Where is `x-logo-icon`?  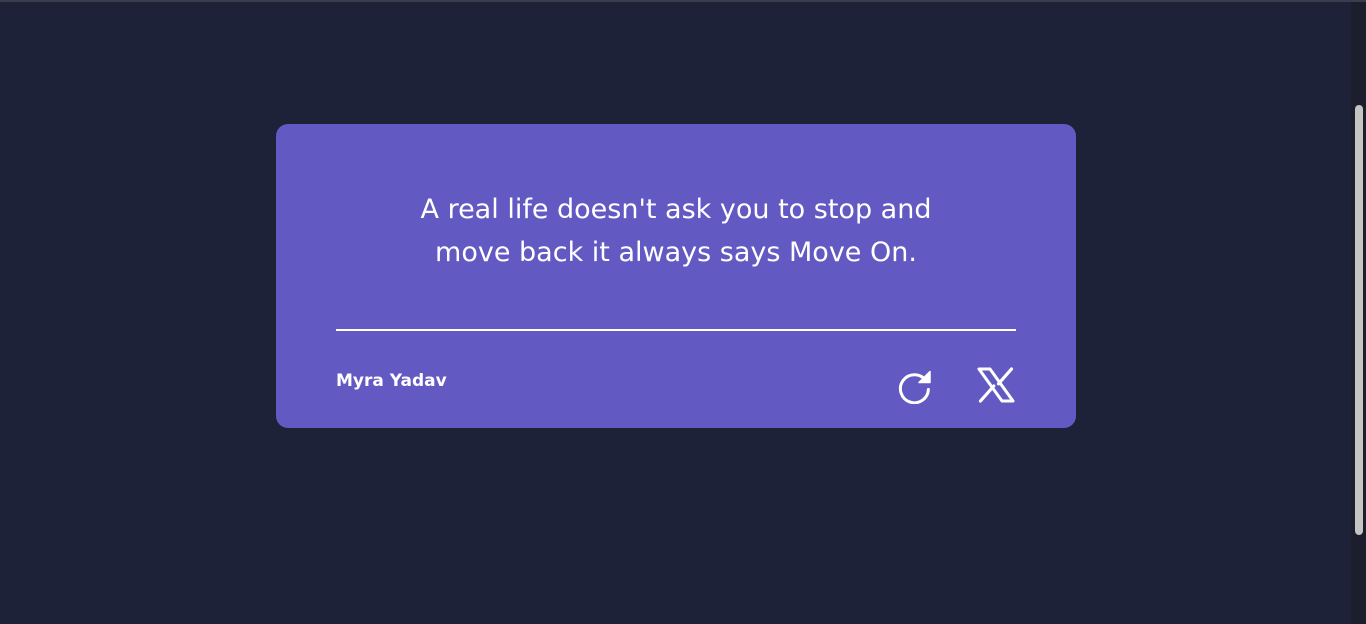 x-logo-icon is located at coordinates (996, 385).